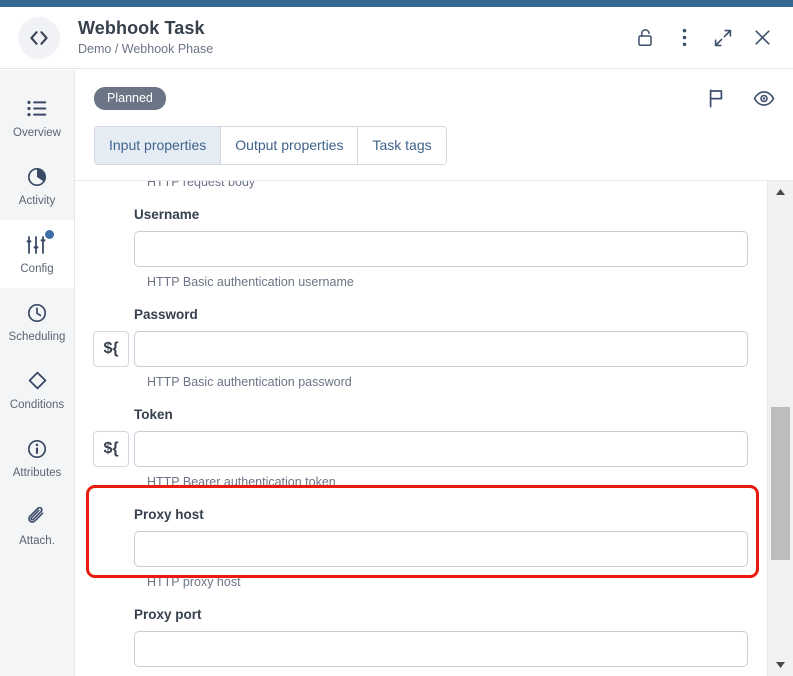 This screenshot has width=793, height=676. I want to click on triangle-down-icon, so click(780, 665).